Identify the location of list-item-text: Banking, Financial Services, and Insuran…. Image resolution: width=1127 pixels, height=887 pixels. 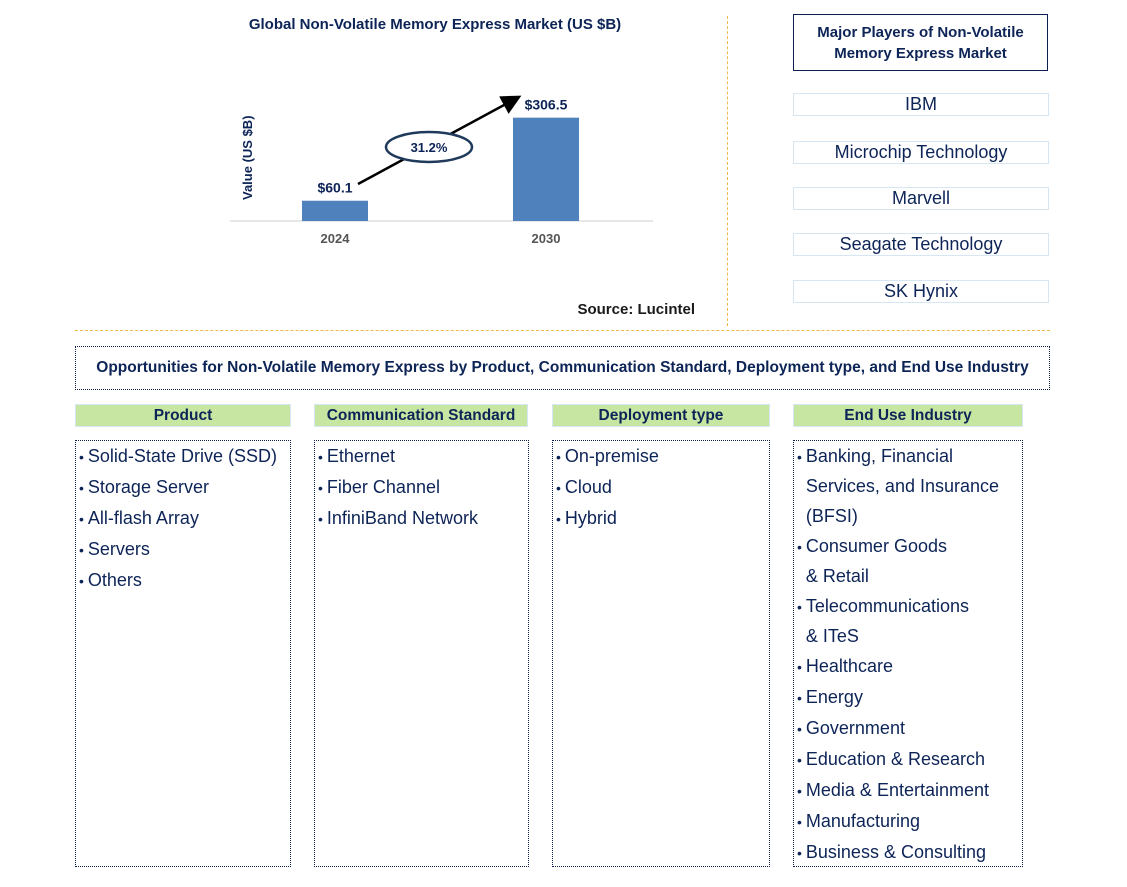
(902, 486).